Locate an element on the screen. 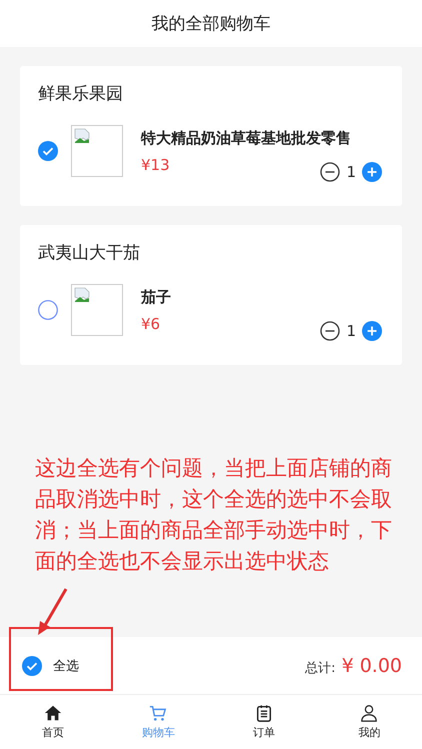  tab: 首页 is located at coordinates (53, 722).